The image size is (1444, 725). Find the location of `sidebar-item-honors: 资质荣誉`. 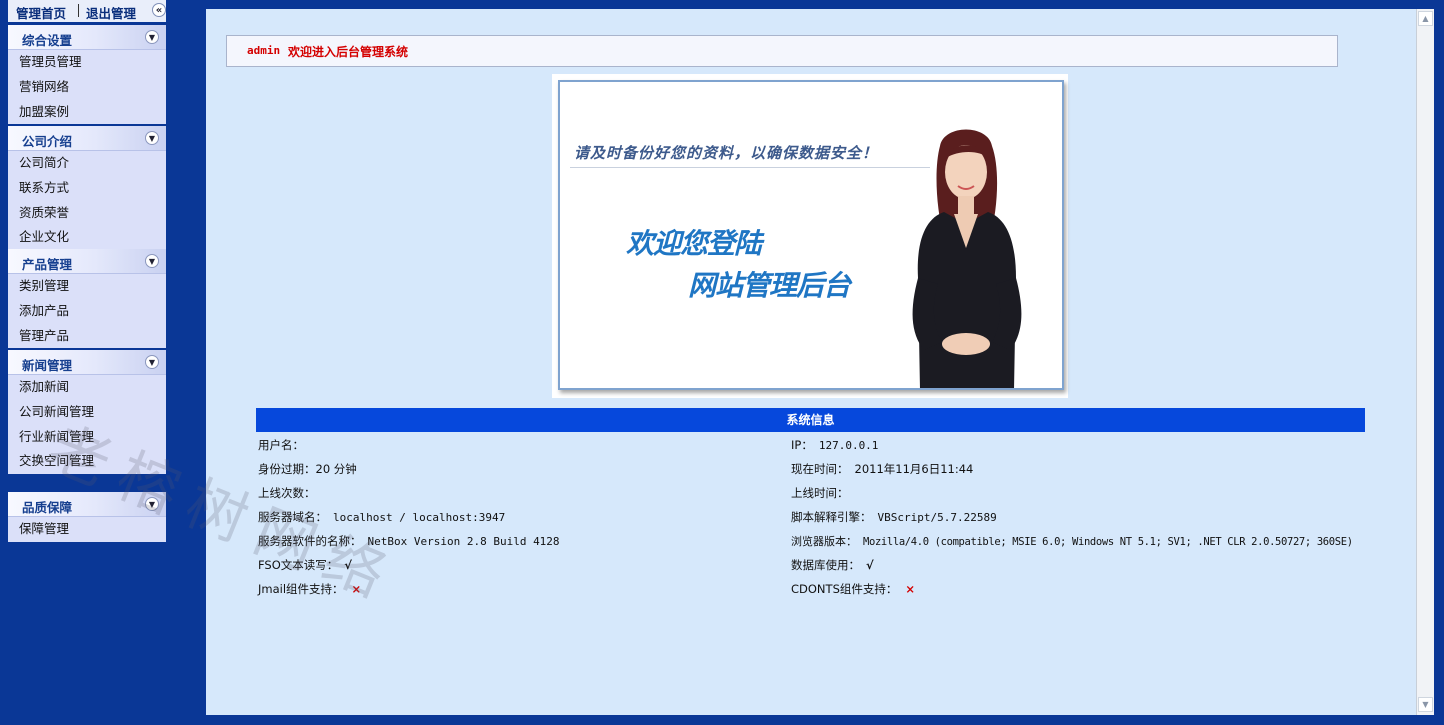

sidebar-item-honors: 资质荣誉 is located at coordinates (87, 213).